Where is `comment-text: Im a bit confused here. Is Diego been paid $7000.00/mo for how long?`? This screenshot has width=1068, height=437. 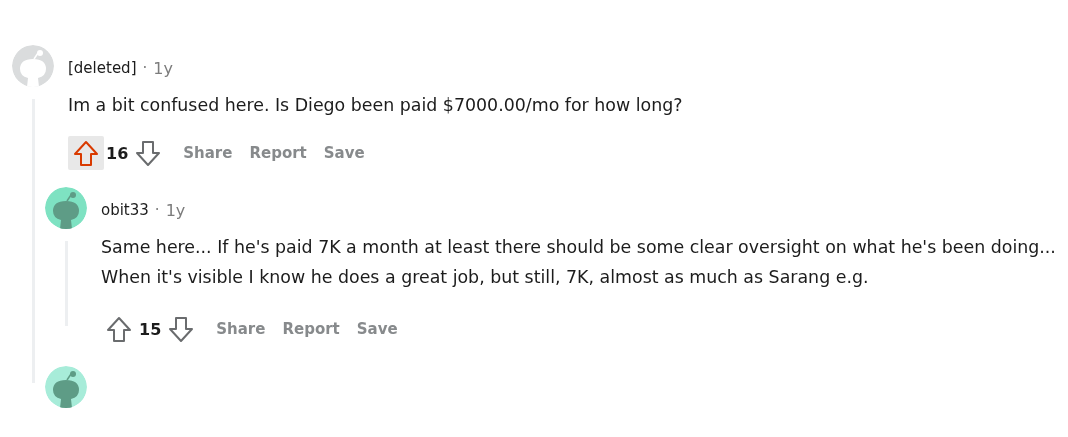
comment-text: Im a bit confused here. Is Diego been paid $7000.00/mo for how long? is located at coordinates (376, 105).